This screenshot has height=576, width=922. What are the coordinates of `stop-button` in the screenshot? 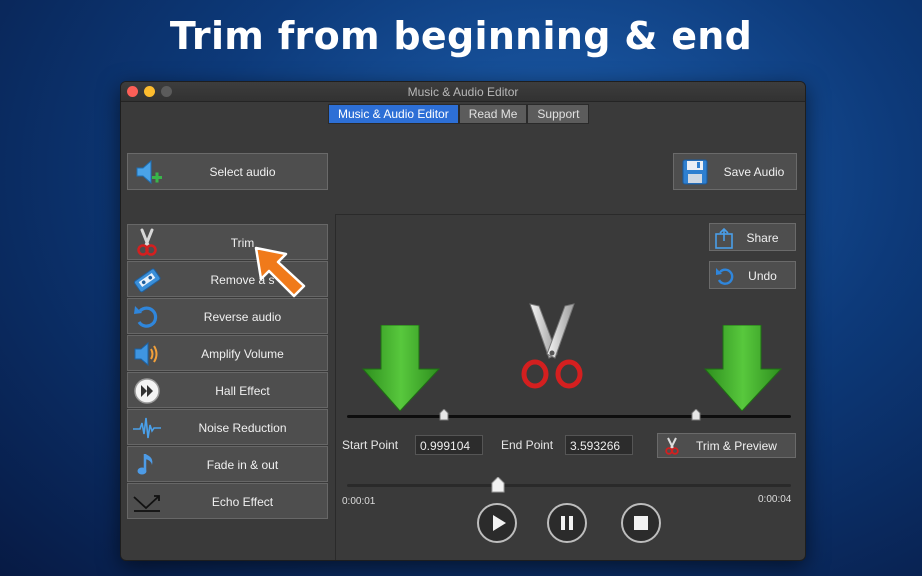 It's located at (641, 523).